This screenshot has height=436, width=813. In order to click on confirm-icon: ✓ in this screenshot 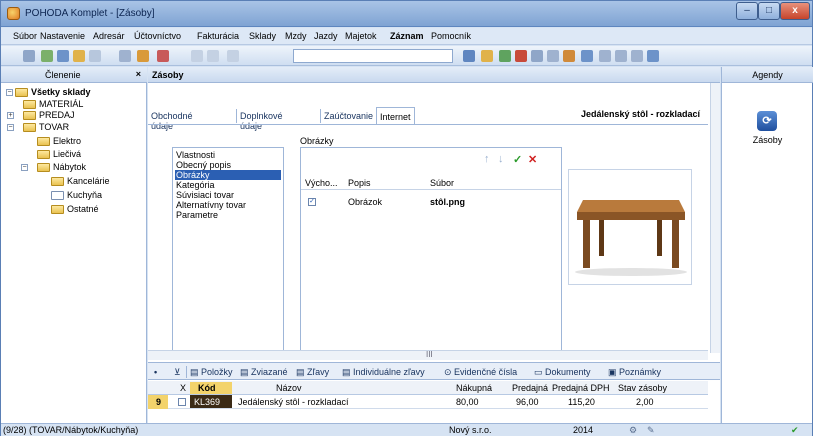, I will do `click(517, 159)`.